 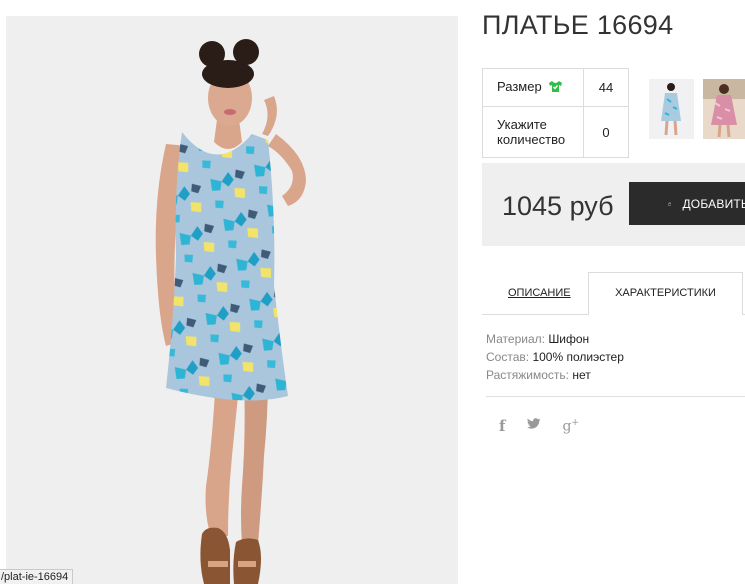 What do you see at coordinates (502, 426) in the screenshot?
I see `facebook-icon: f` at bounding box center [502, 426].